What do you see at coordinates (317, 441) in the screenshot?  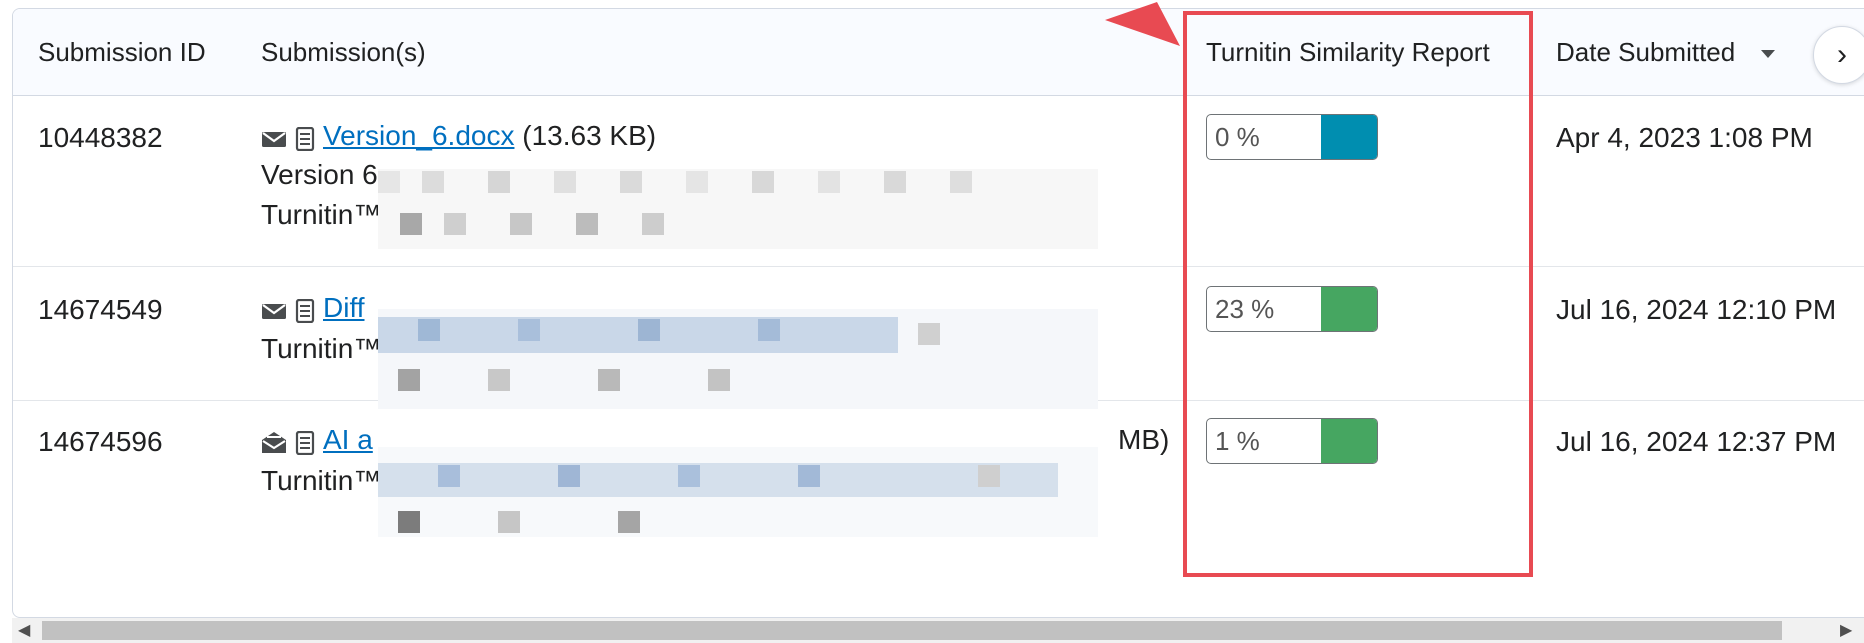 I see `submission-file: AI a` at bounding box center [317, 441].